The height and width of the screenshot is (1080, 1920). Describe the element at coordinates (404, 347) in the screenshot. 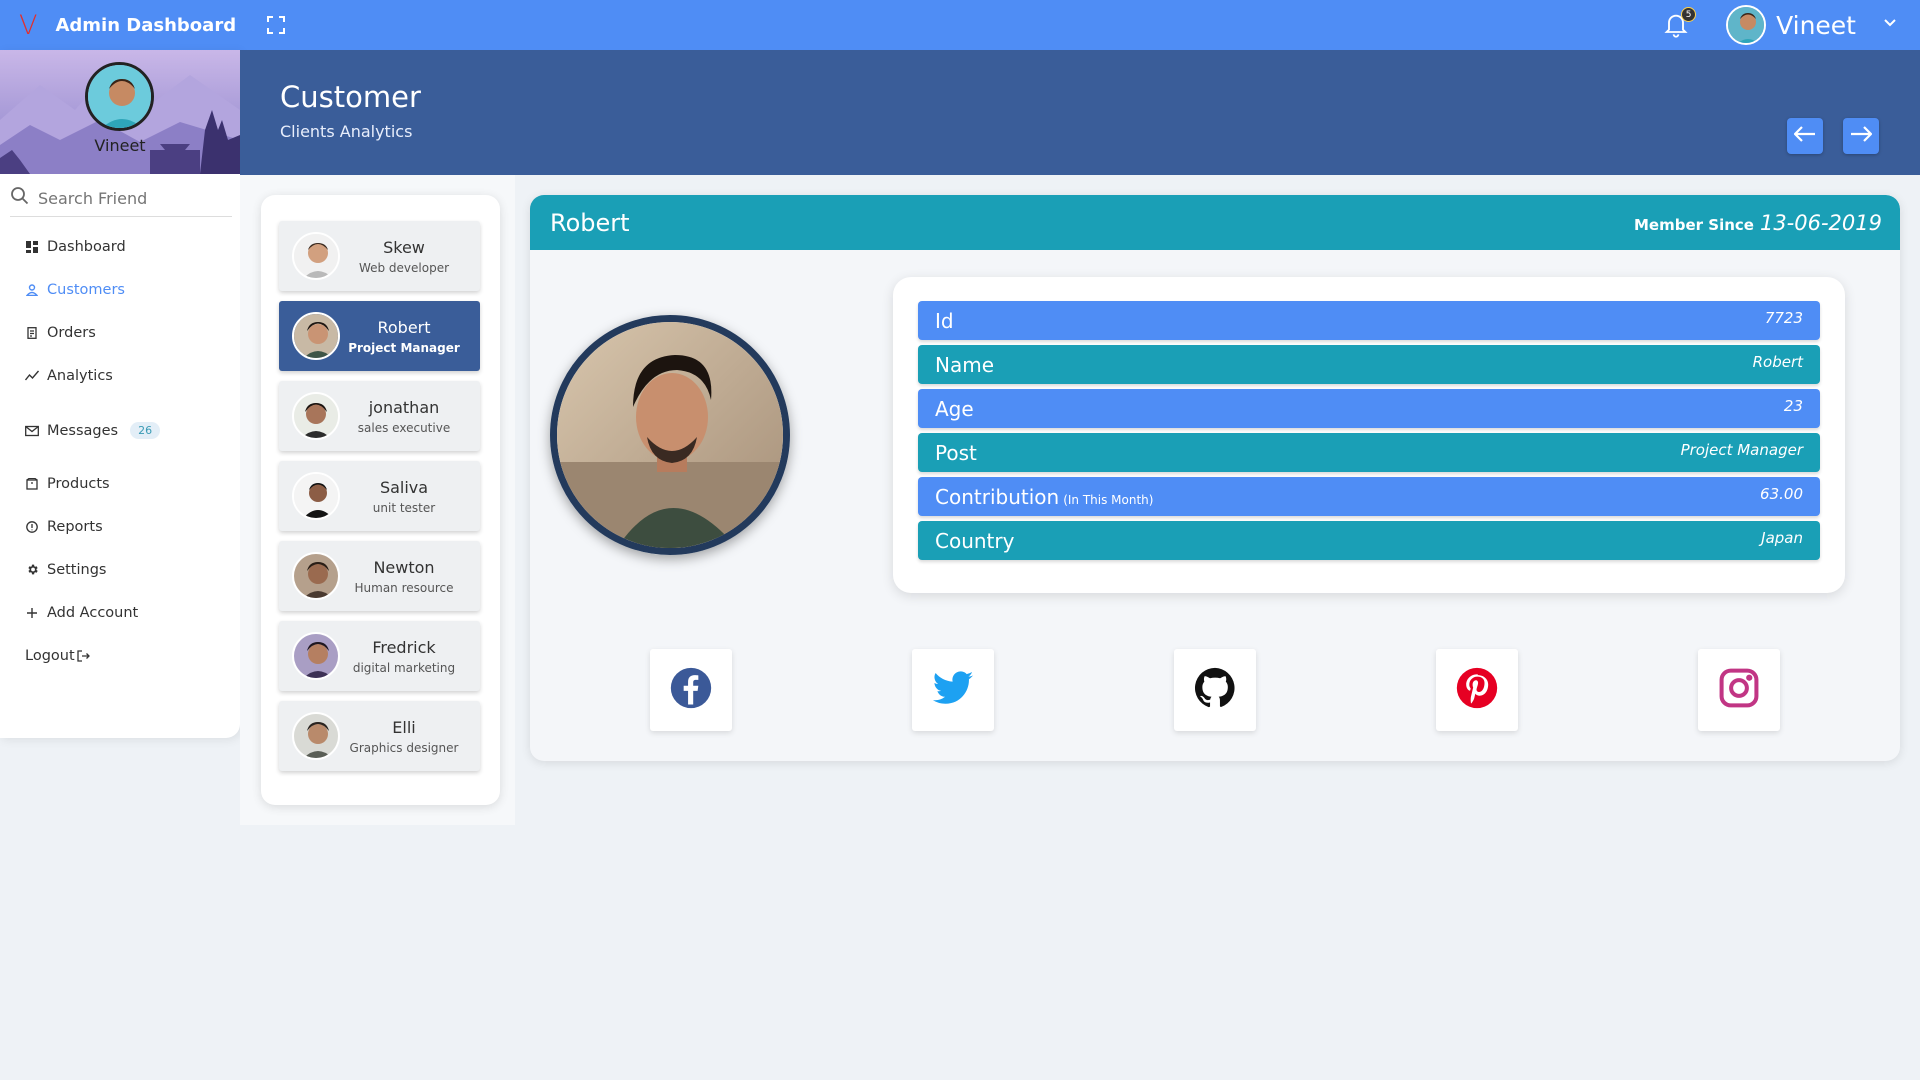

I see `friend-role: Project Manager` at that location.